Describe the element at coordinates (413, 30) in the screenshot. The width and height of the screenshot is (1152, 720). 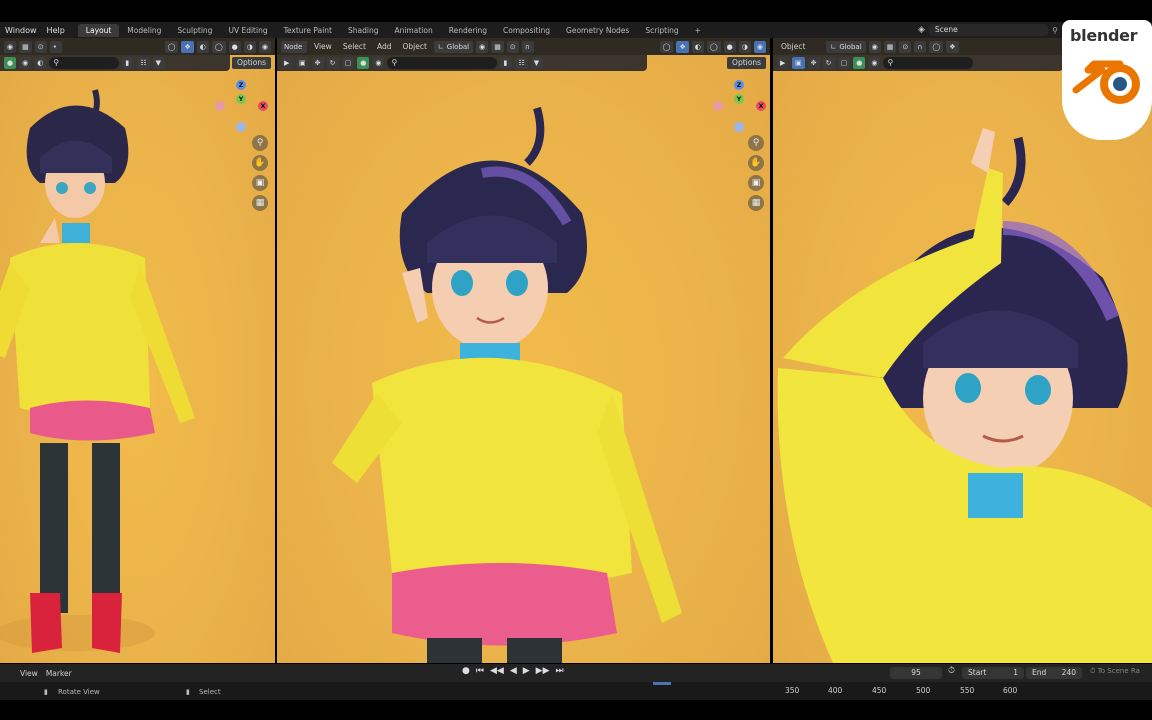
I see `tab-animation: Animation` at that location.